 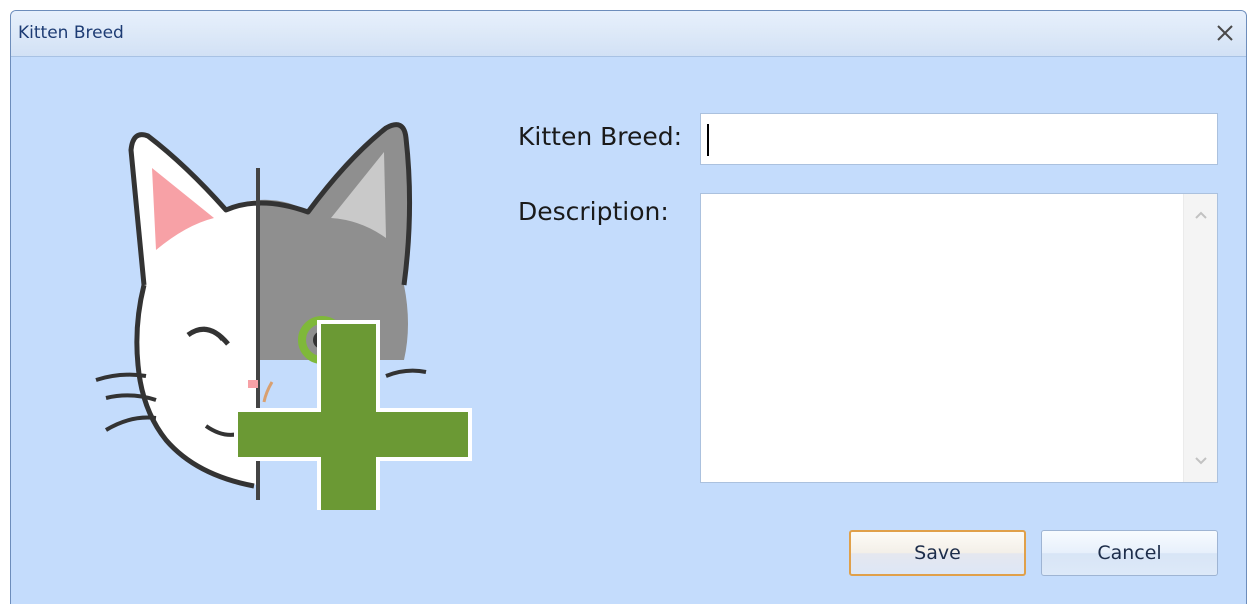 I want to click on window-title: Kitten Breed, so click(x=71, y=33).